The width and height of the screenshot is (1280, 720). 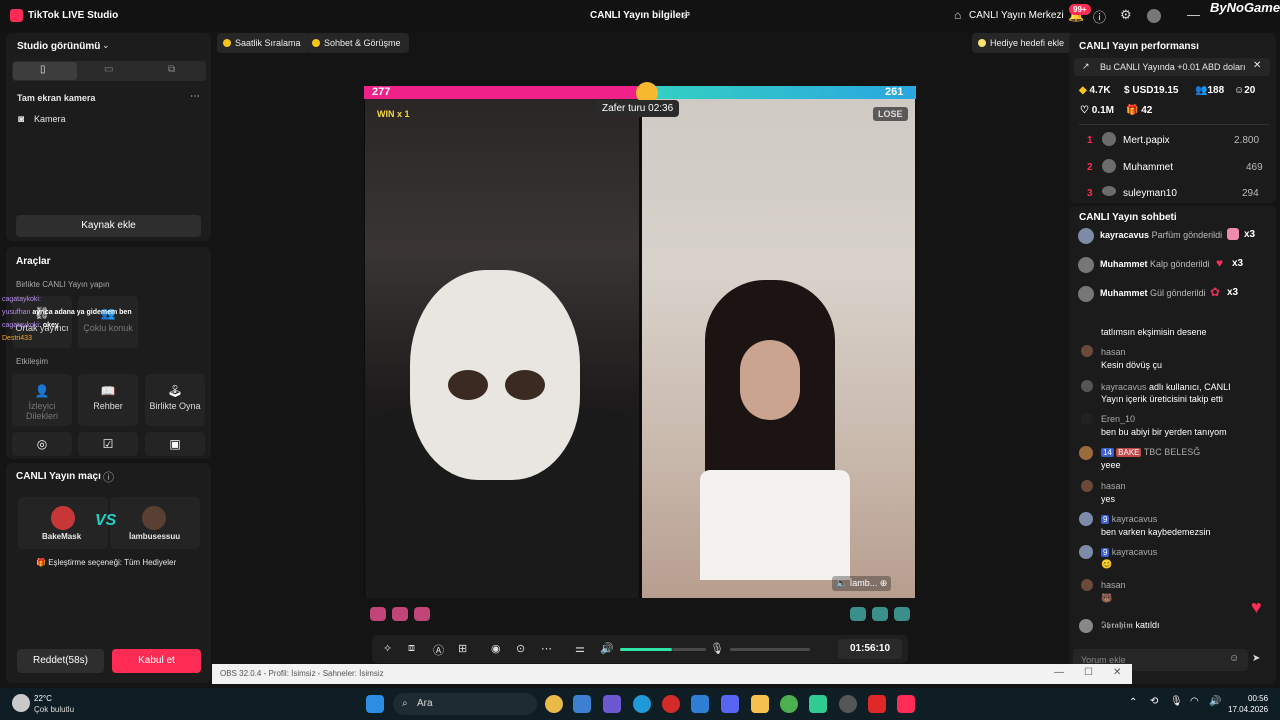 I want to click on gift-goal-pill: Hediye hedefi ekle, so click(x=1022, y=43).